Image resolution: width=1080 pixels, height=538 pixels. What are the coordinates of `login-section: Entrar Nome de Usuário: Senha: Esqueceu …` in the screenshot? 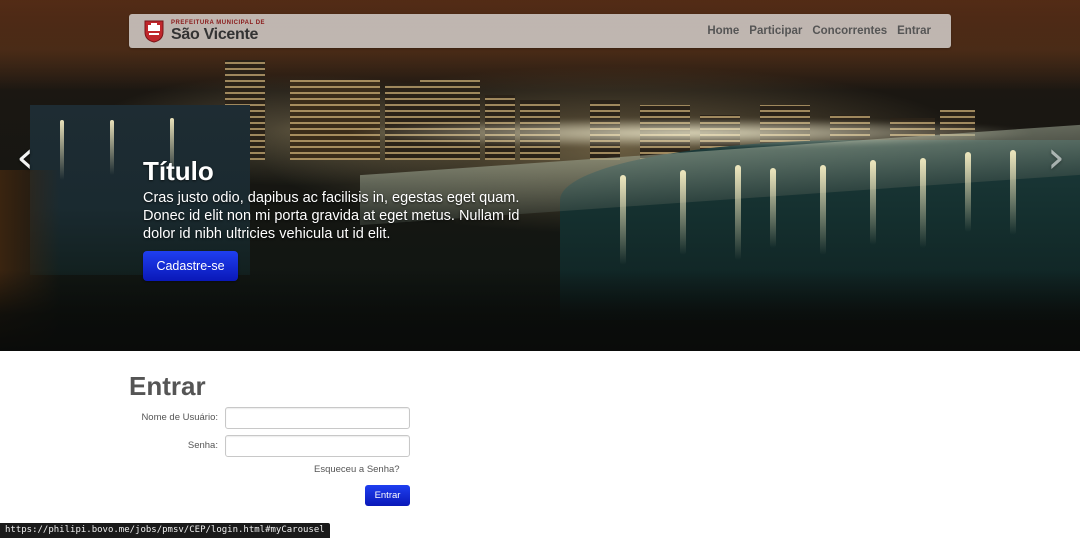 It's located at (279, 435).